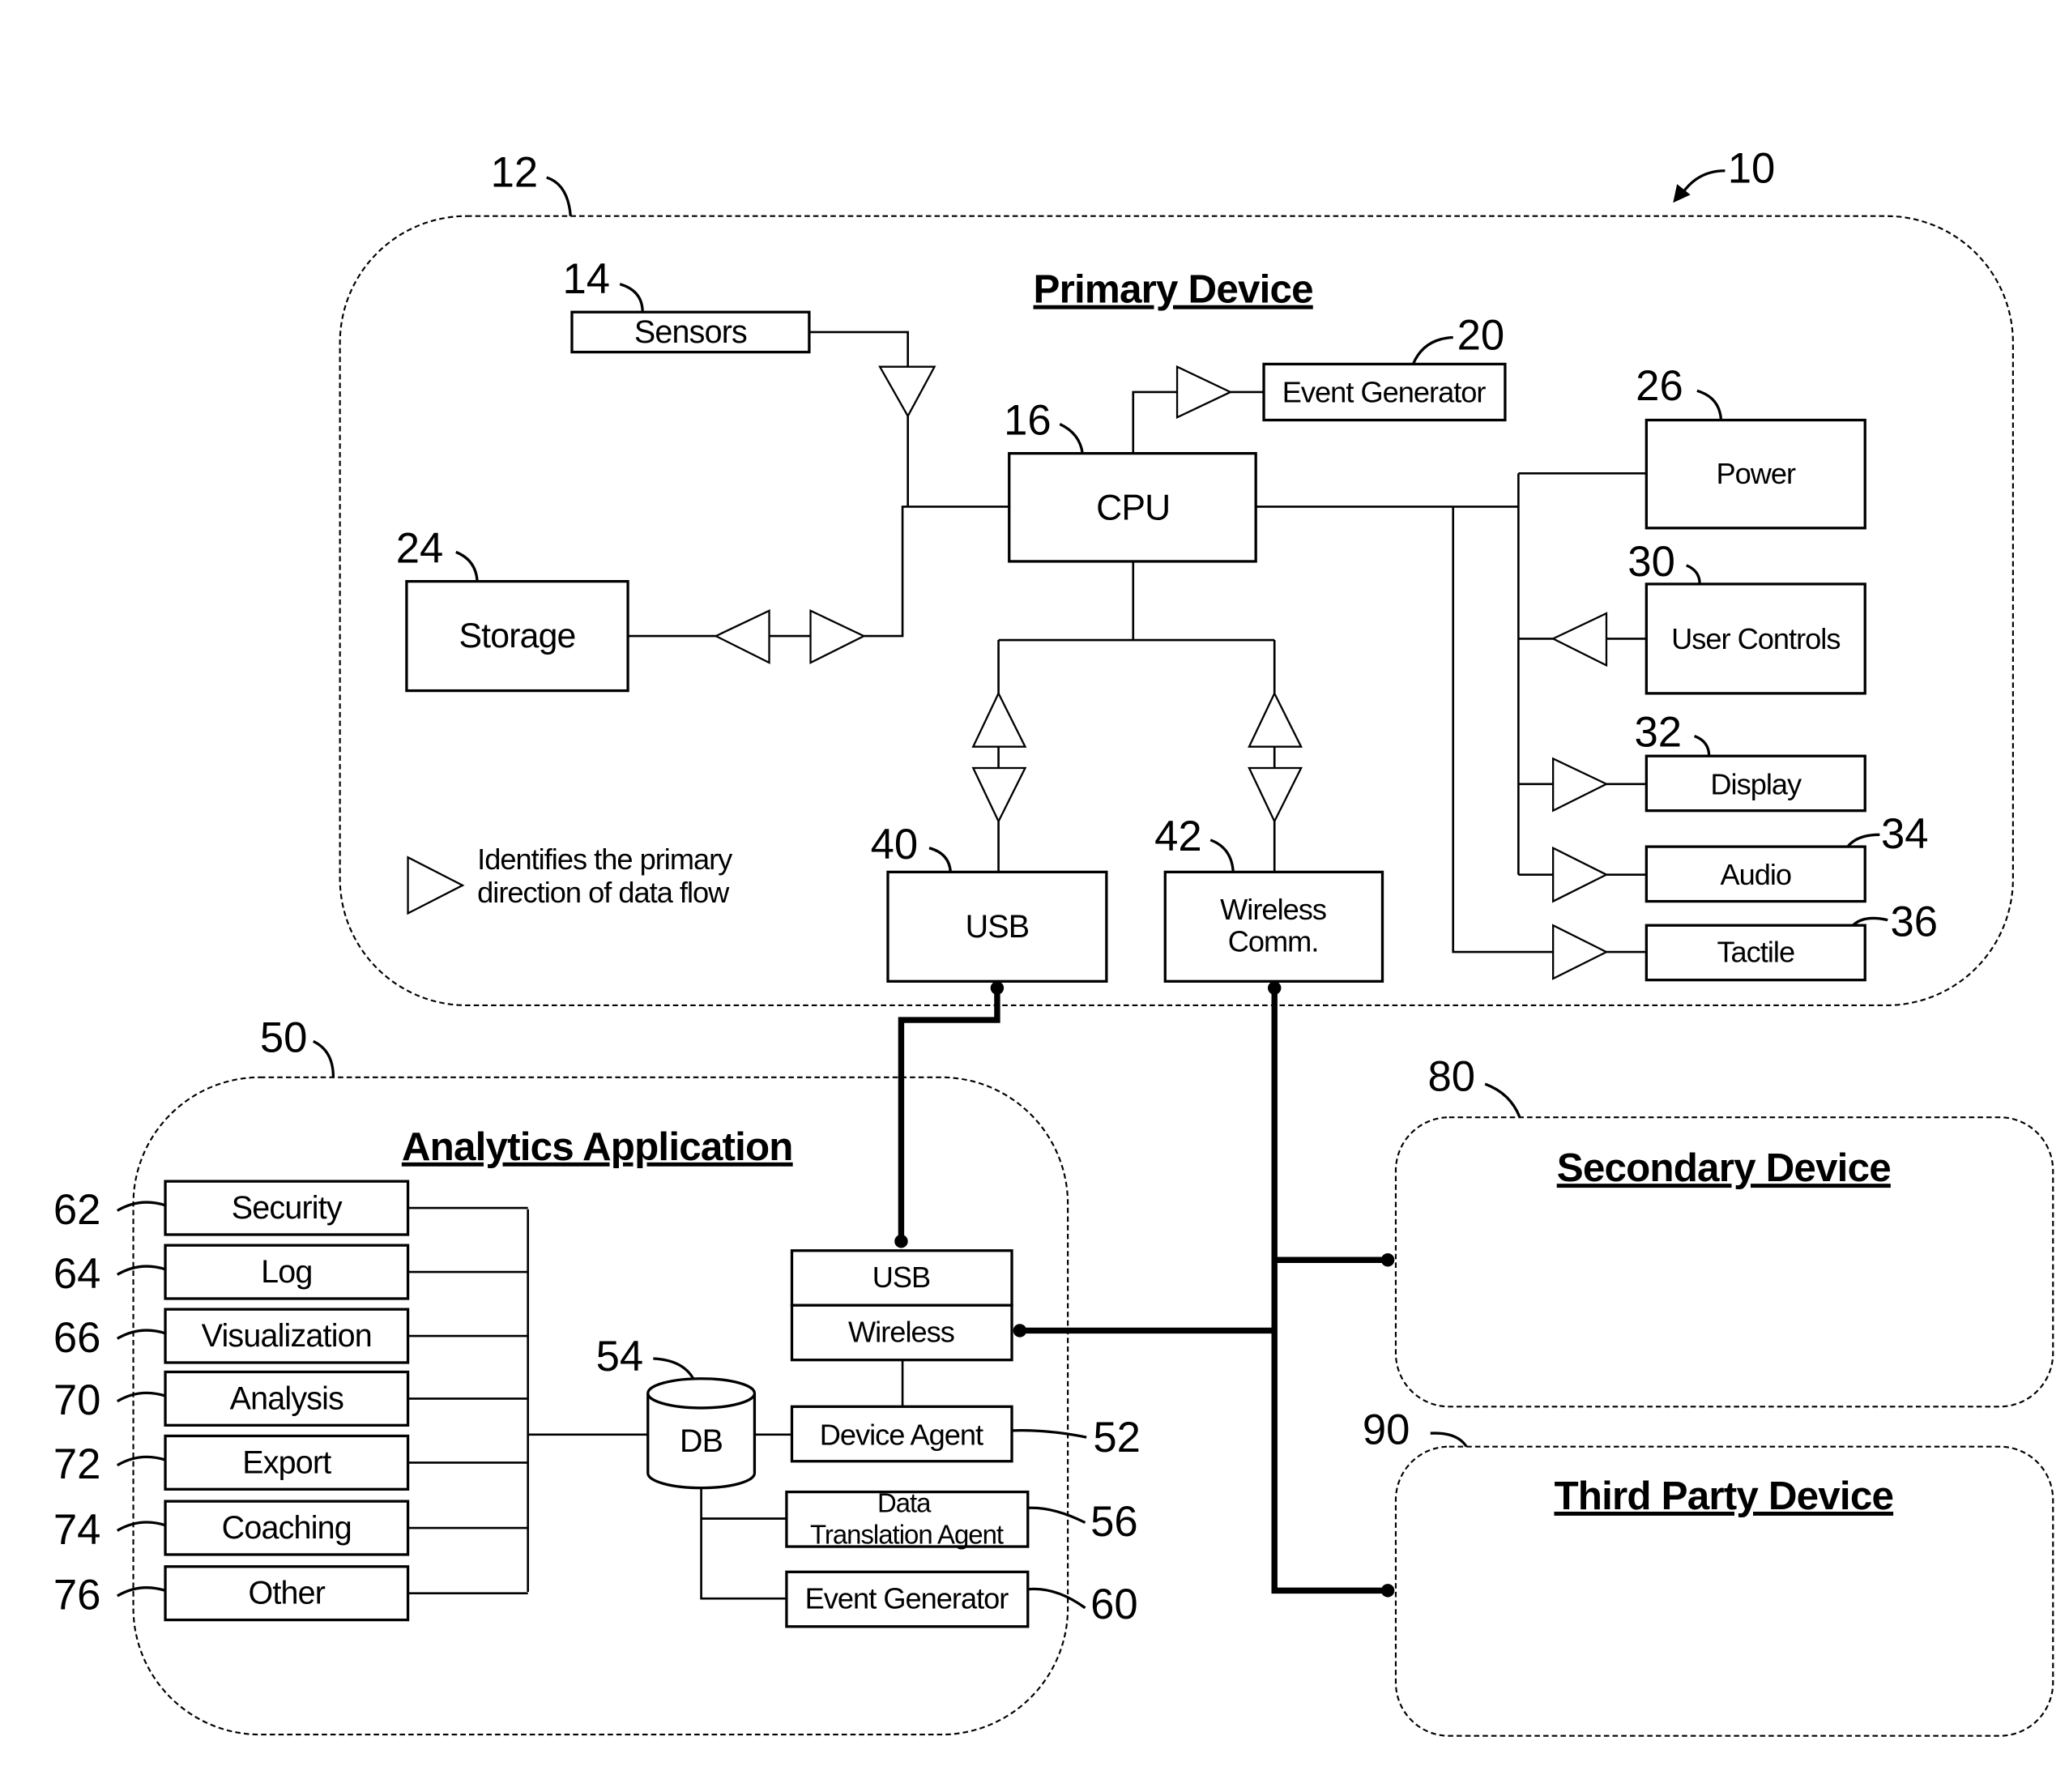 This screenshot has height=1792, width=2069. What do you see at coordinates (961, 1599) in the screenshot?
I see `analytics-event-generator-block: Event Generator 60` at bounding box center [961, 1599].